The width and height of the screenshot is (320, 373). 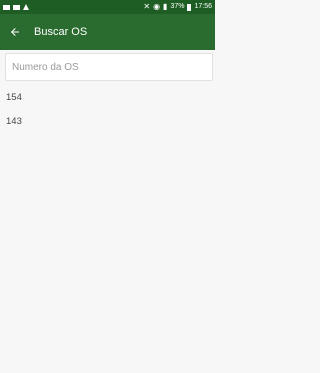 I want to click on image-icon, so click(x=16, y=7).